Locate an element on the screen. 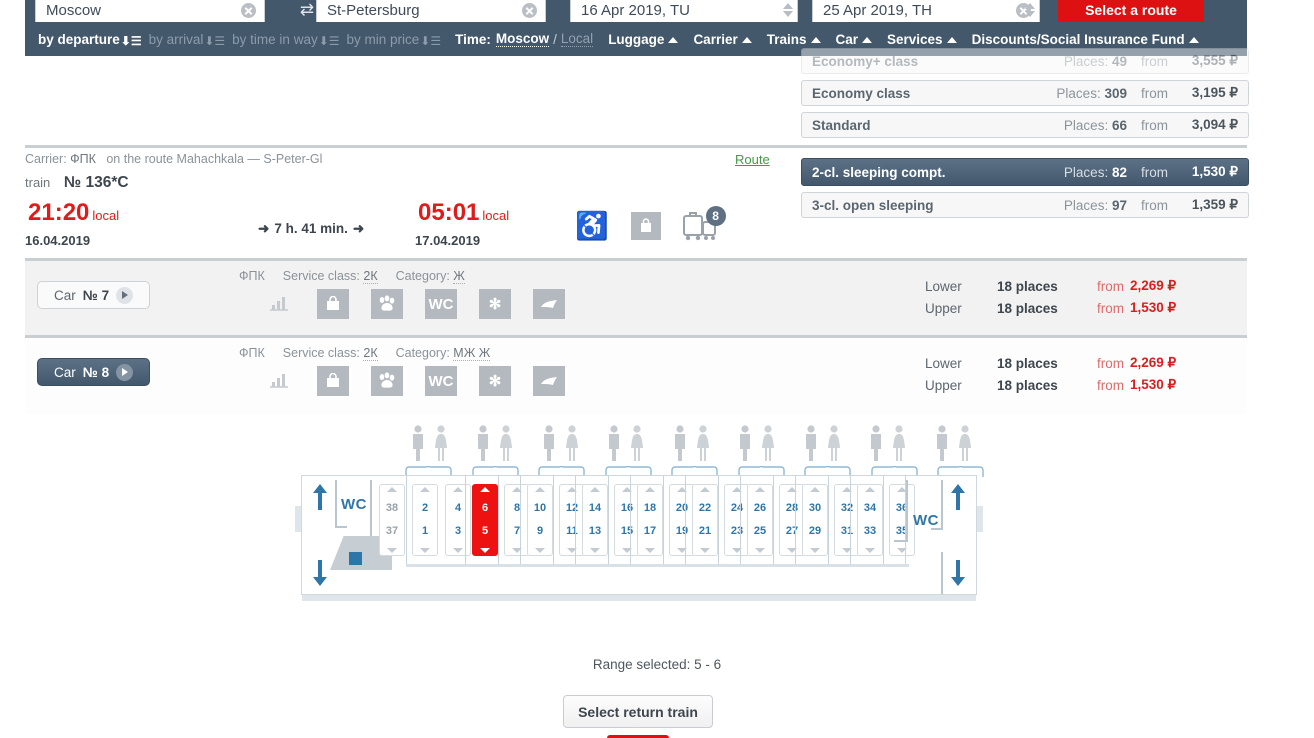  time-moscow-toggle: Moscow is located at coordinates (522, 39).